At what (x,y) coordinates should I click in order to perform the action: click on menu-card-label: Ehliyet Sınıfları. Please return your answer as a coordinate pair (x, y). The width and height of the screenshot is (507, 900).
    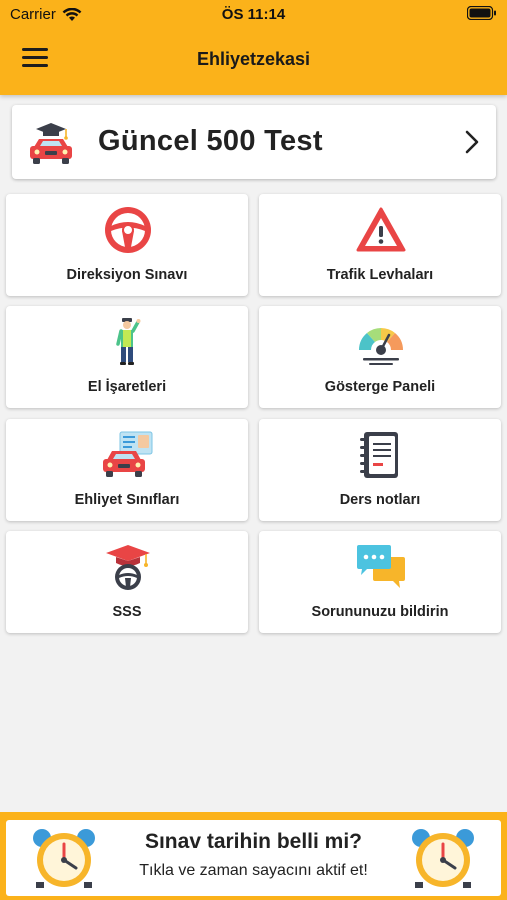
    Looking at the image, I should click on (127, 500).